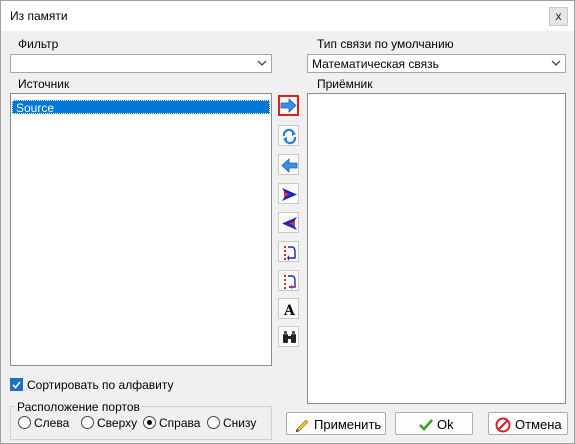 This screenshot has height=444, width=575. I want to click on radio-left, so click(24, 422).